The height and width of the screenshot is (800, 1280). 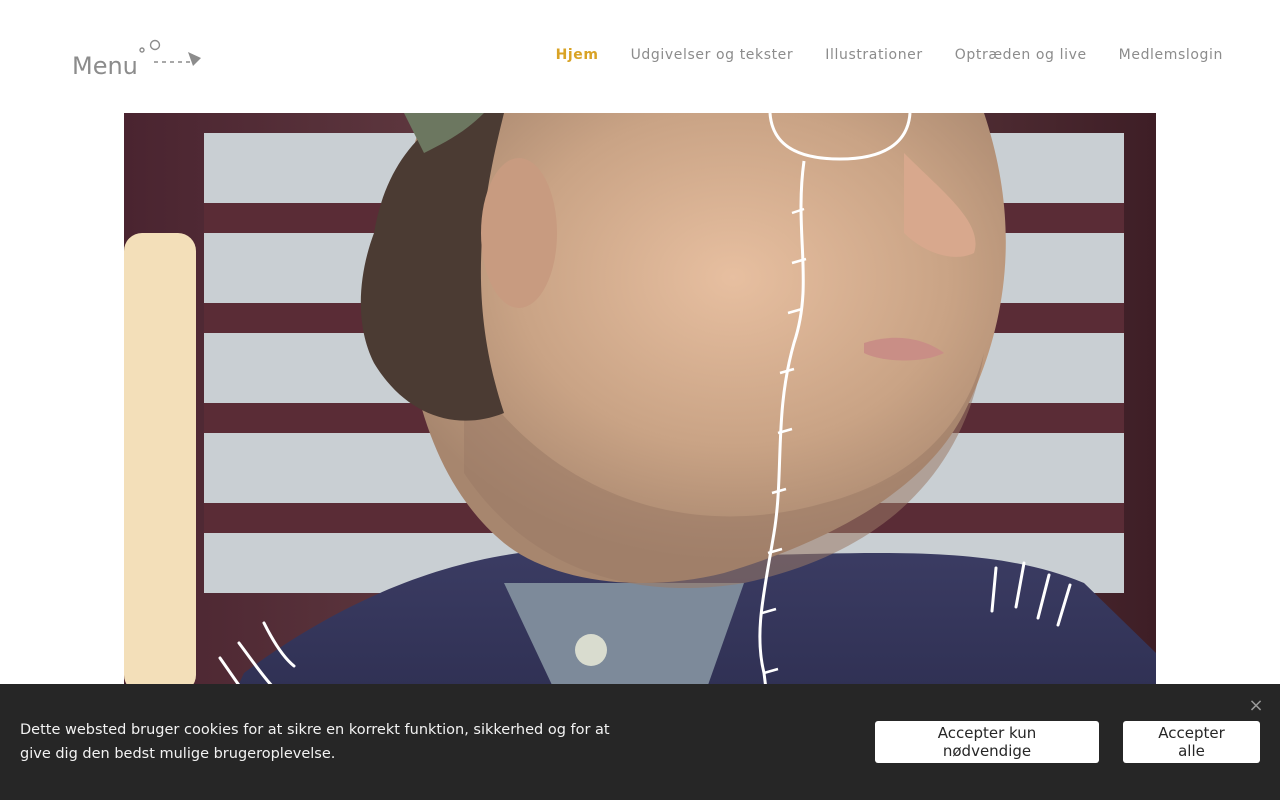 I want to click on nav-item-optraeden: Optræden og live, so click(x=1021, y=55).